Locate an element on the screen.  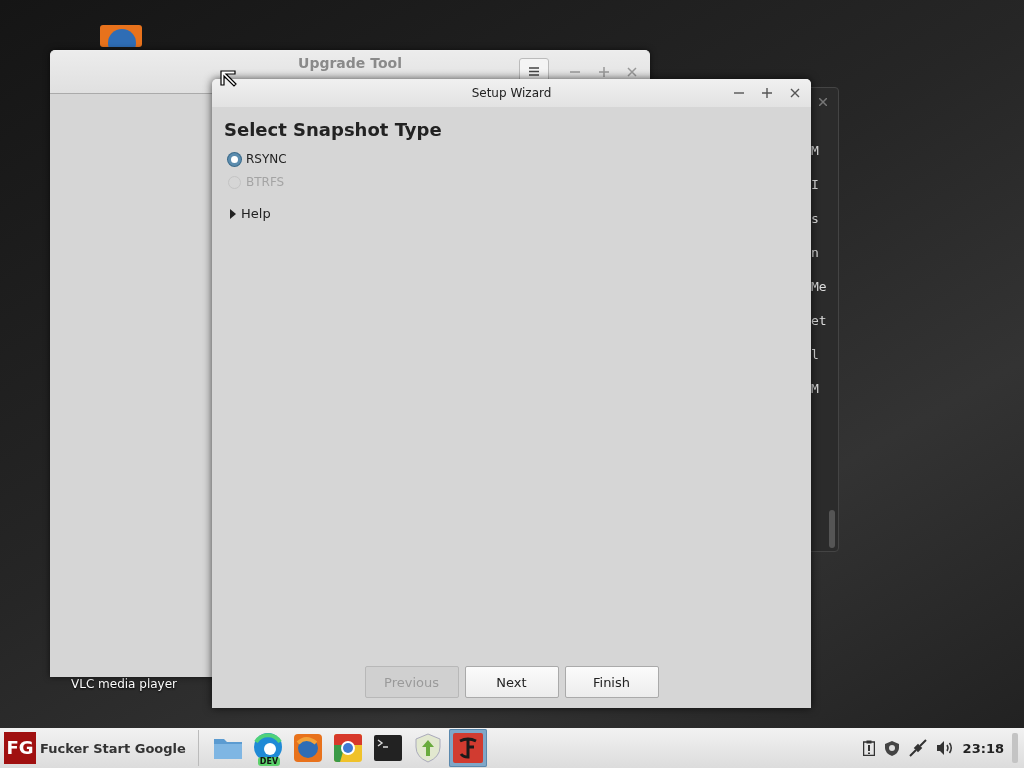
plug-icon is located at coordinates (917, 748).